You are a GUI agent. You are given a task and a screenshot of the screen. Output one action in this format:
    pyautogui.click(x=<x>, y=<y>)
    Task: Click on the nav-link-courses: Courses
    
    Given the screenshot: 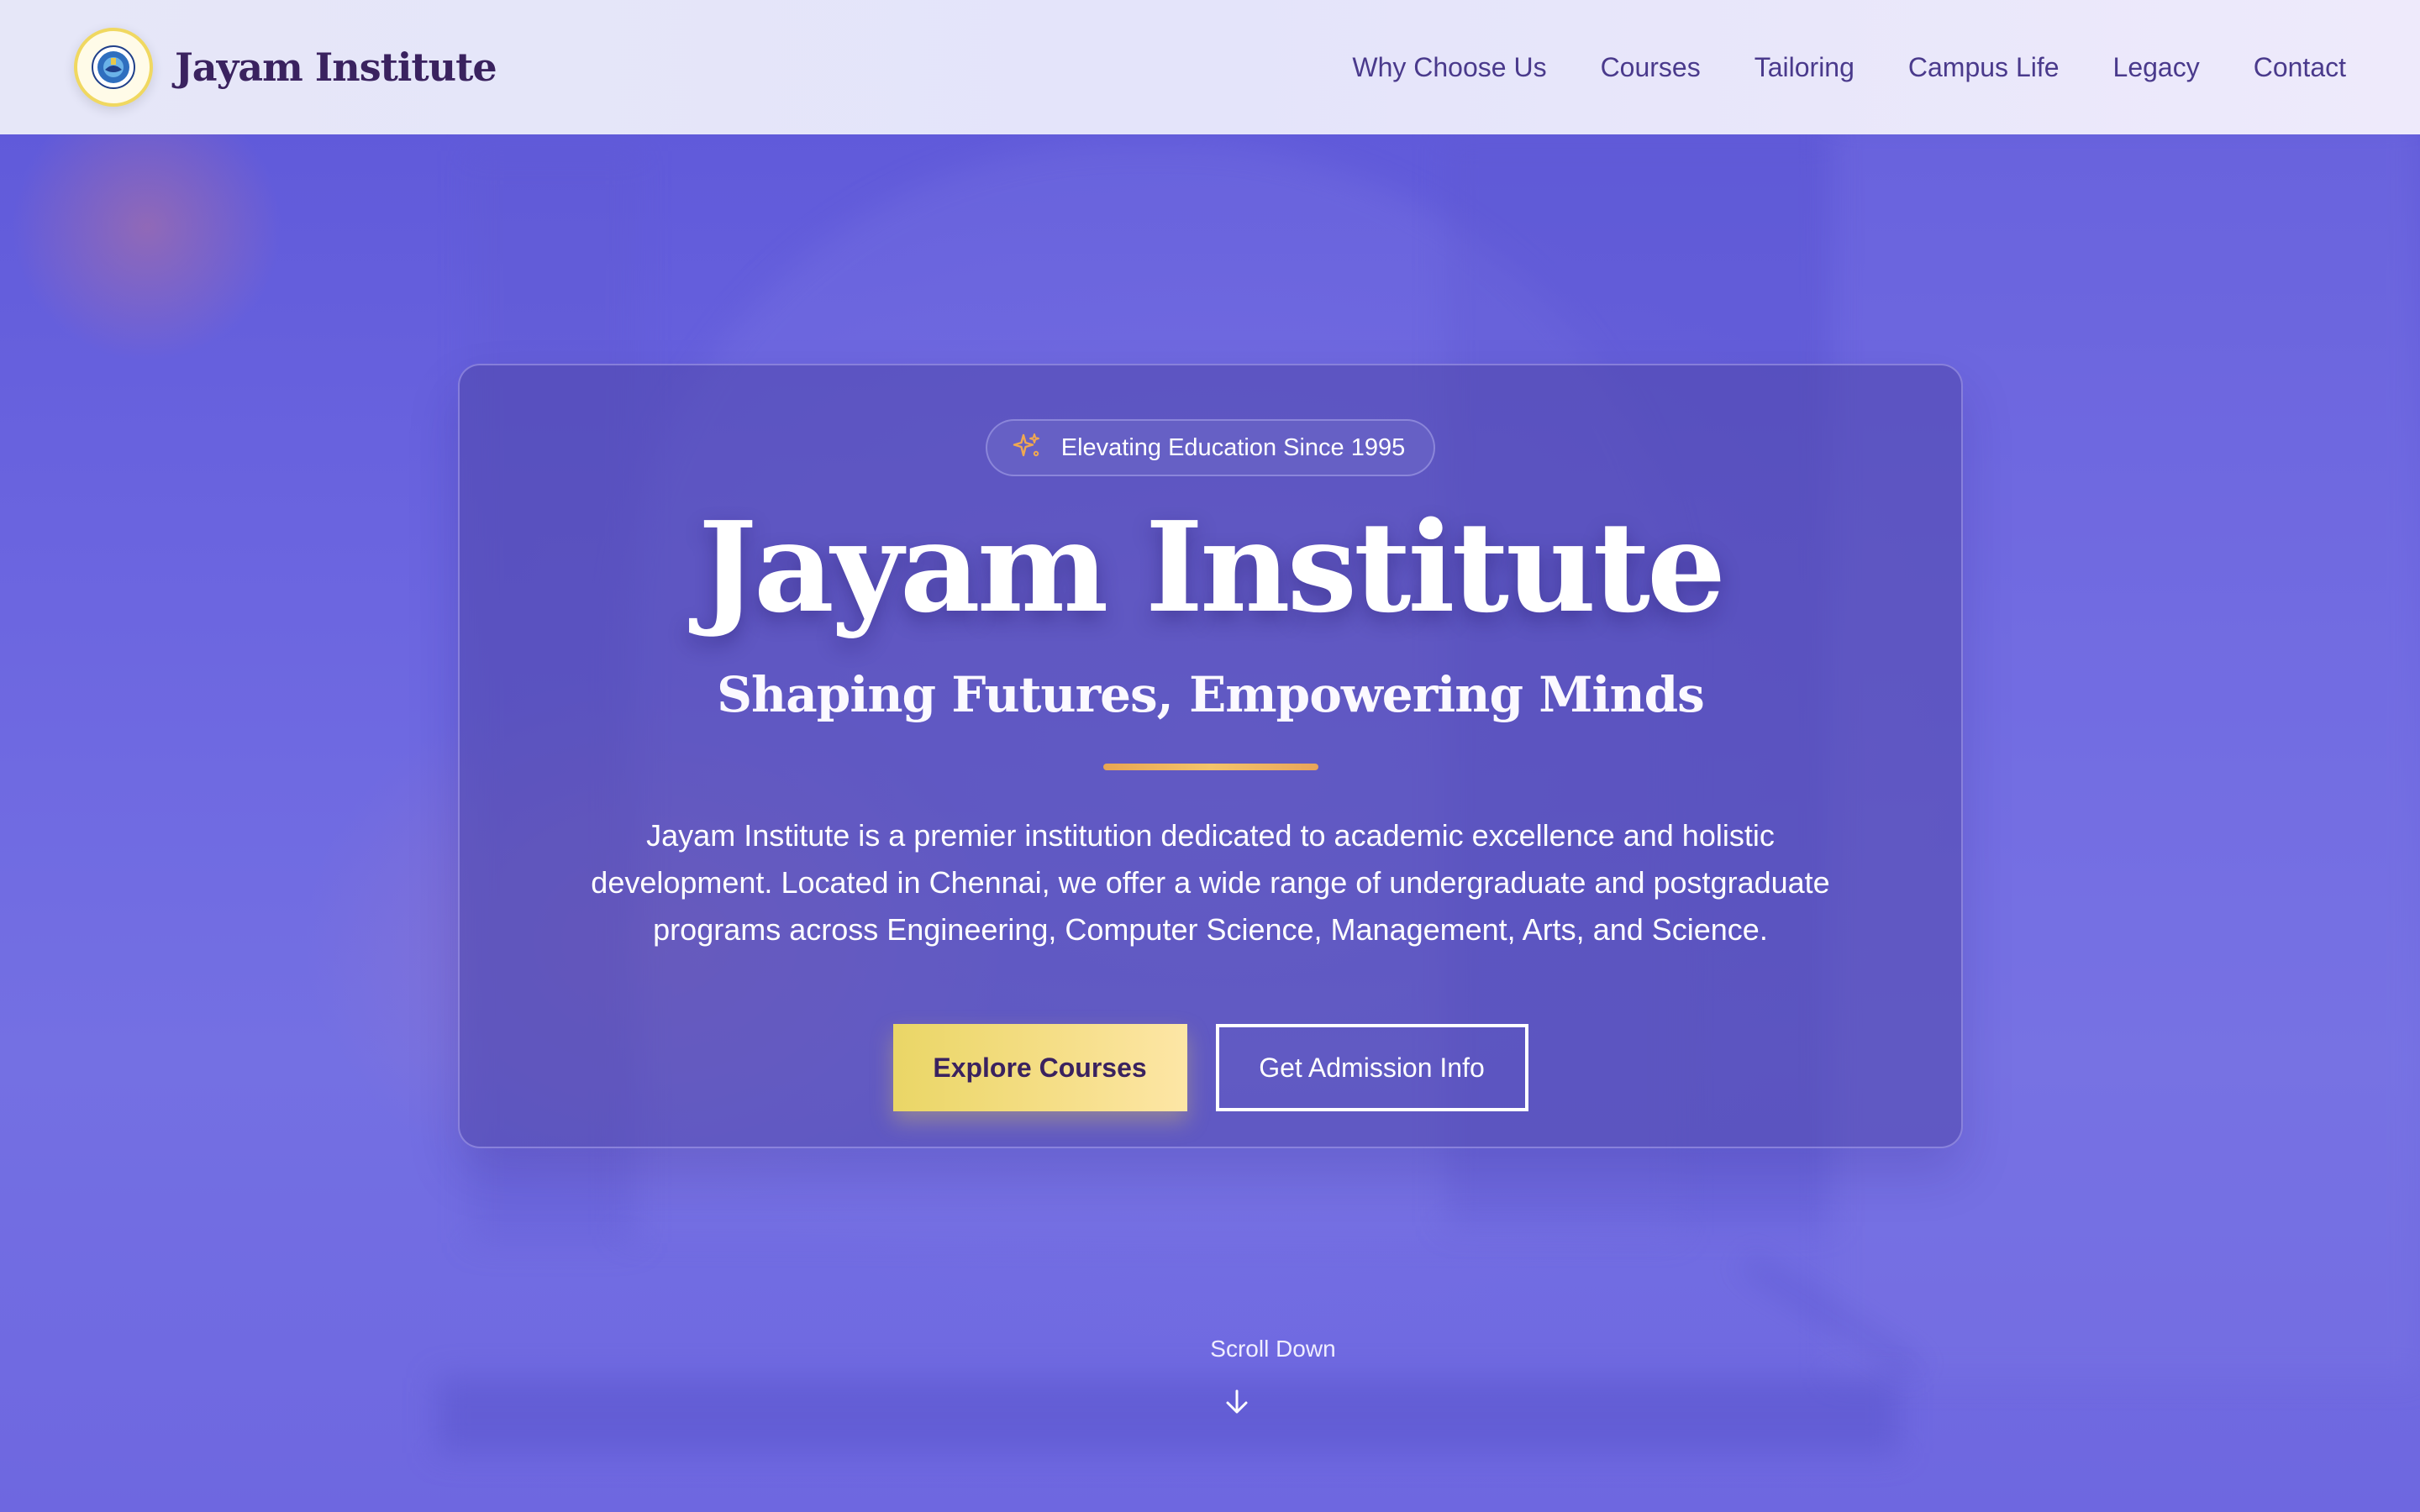 What is the action you would take?
    pyautogui.click(x=1651, y=67)
    